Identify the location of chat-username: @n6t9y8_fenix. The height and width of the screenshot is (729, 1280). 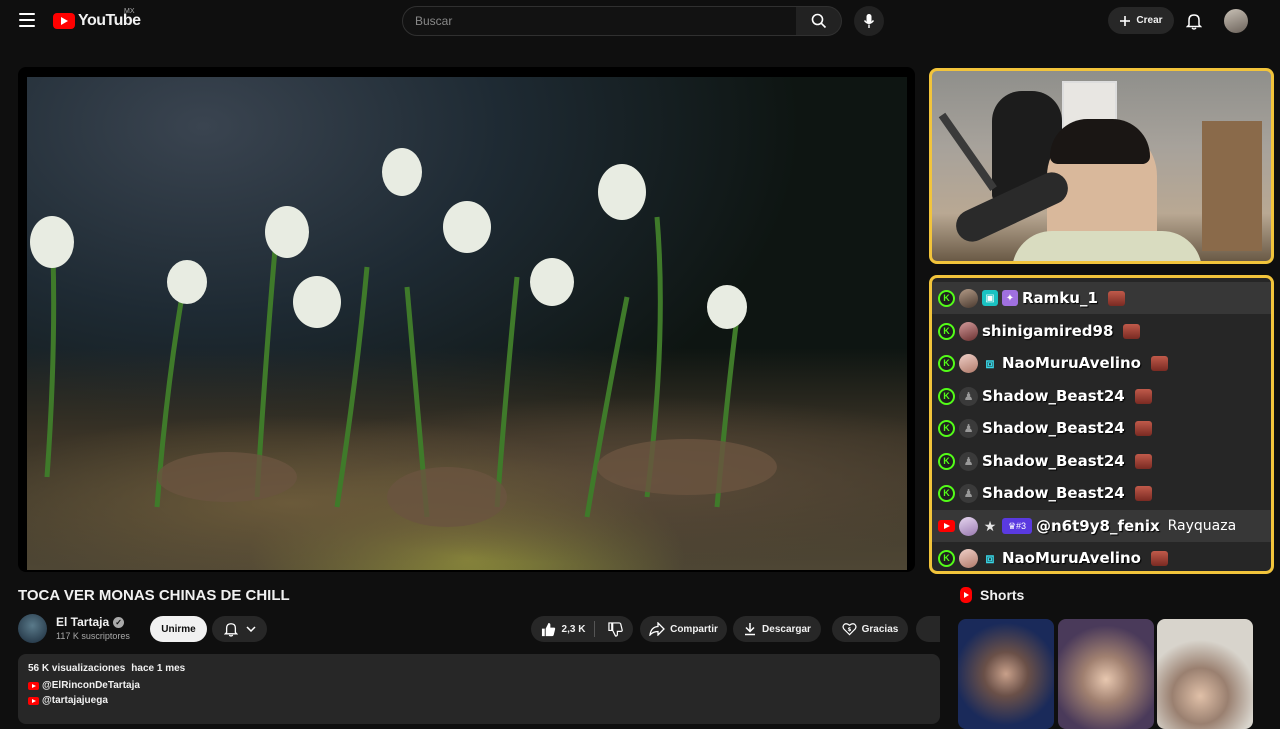
(1098, 526).